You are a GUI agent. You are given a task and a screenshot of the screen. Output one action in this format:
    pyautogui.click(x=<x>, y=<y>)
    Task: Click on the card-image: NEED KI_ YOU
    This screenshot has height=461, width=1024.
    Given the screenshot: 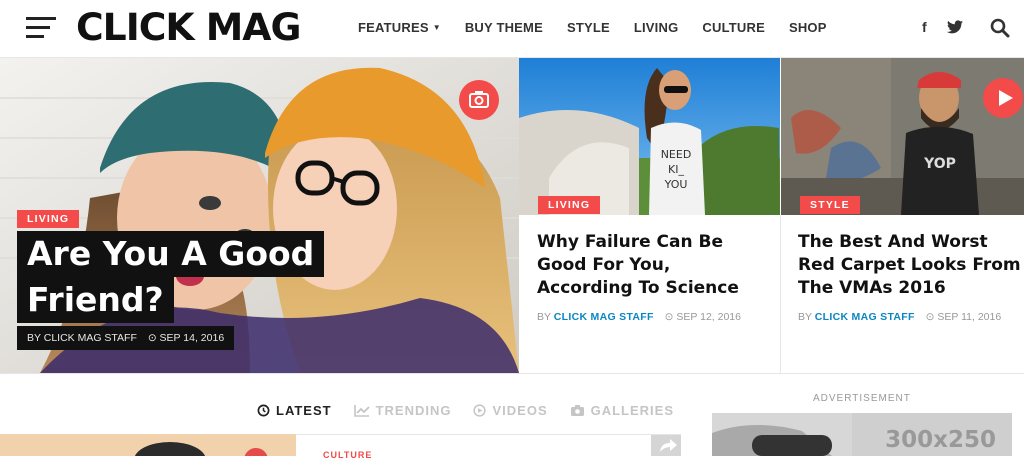 What is the action you would take?
    pyautogui.click(x=649, y=136)
    